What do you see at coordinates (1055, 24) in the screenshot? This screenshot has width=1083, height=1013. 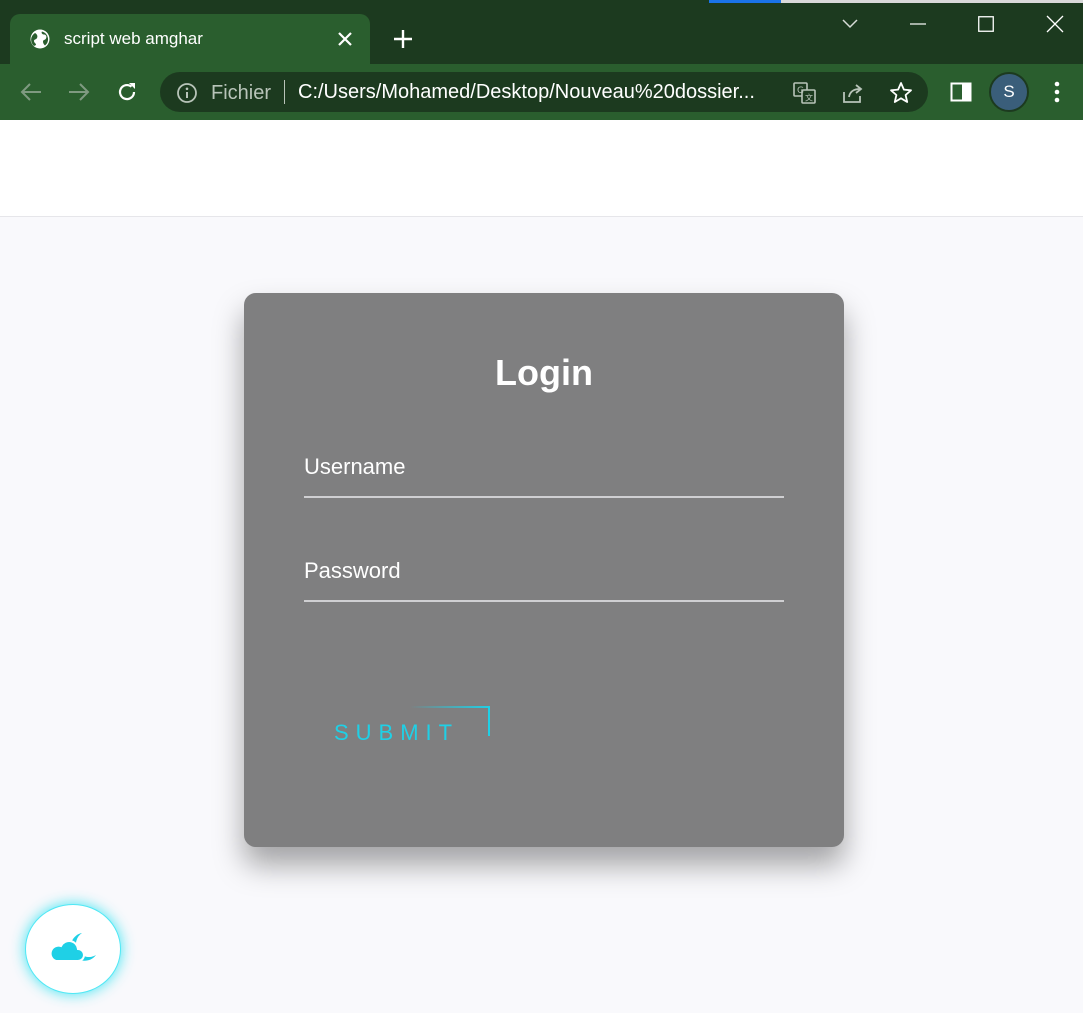 I see `window-close-icon` at bounding box center [1055, 24].